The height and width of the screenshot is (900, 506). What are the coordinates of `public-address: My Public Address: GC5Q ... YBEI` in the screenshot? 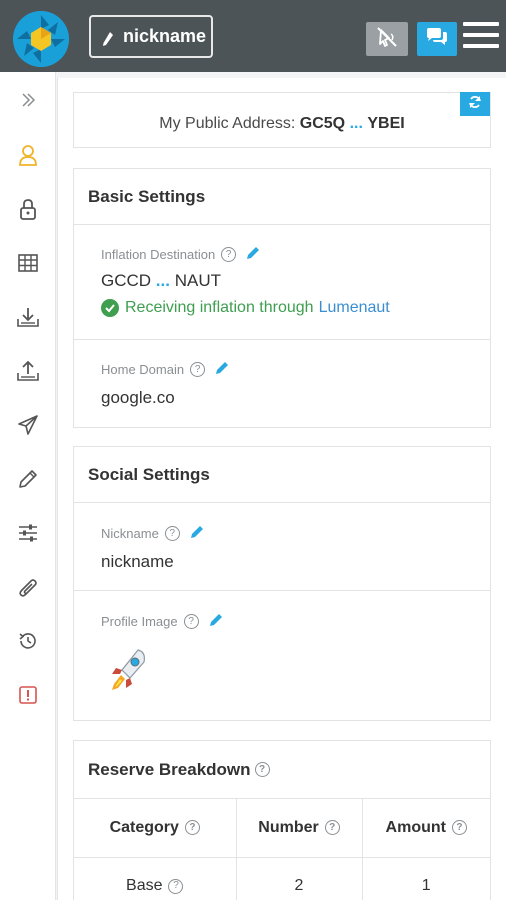 It's located at (282, 124).